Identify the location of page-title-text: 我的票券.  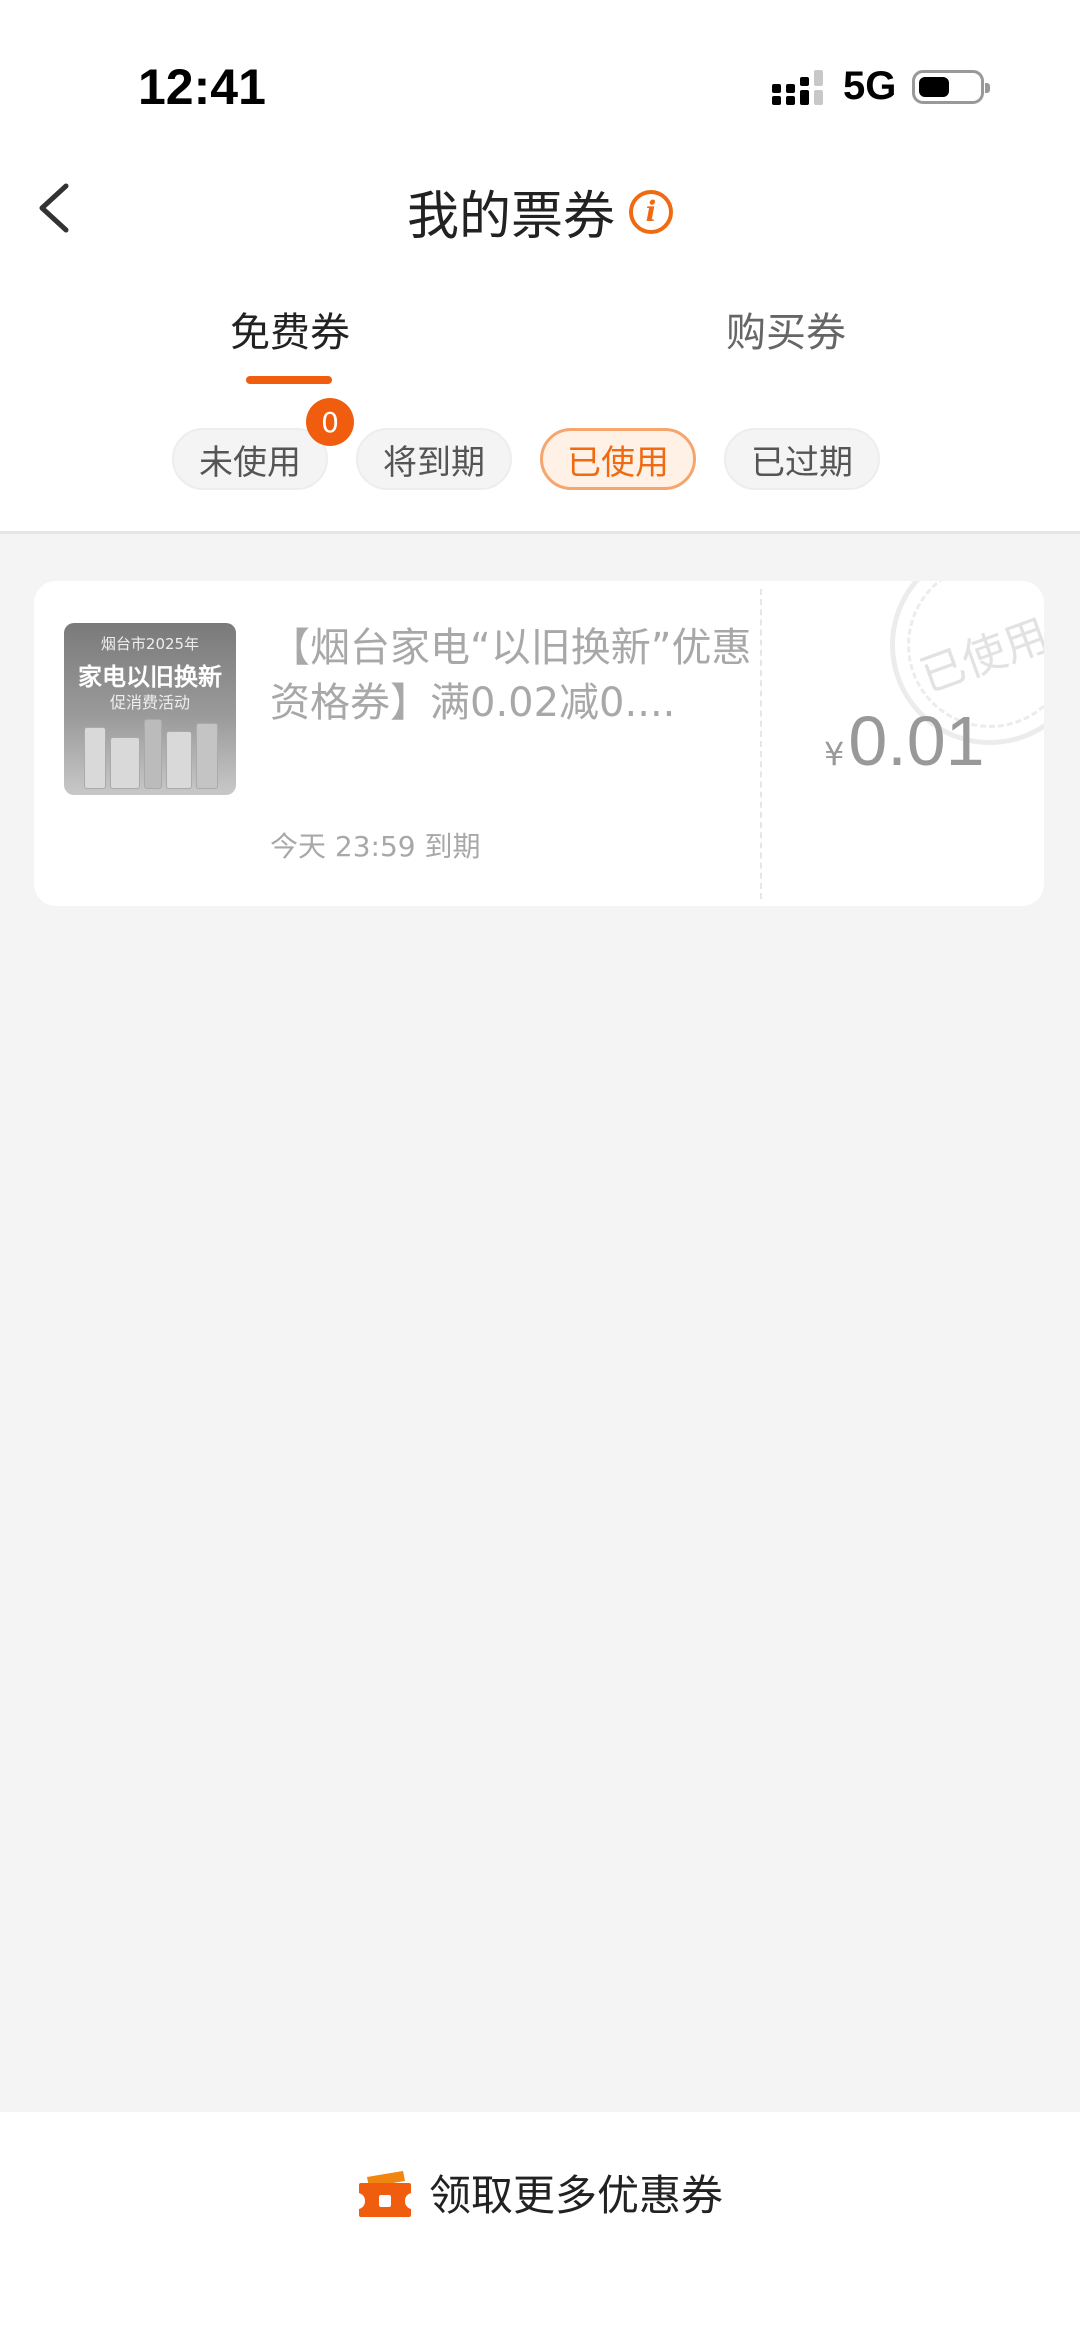
(510, 217).